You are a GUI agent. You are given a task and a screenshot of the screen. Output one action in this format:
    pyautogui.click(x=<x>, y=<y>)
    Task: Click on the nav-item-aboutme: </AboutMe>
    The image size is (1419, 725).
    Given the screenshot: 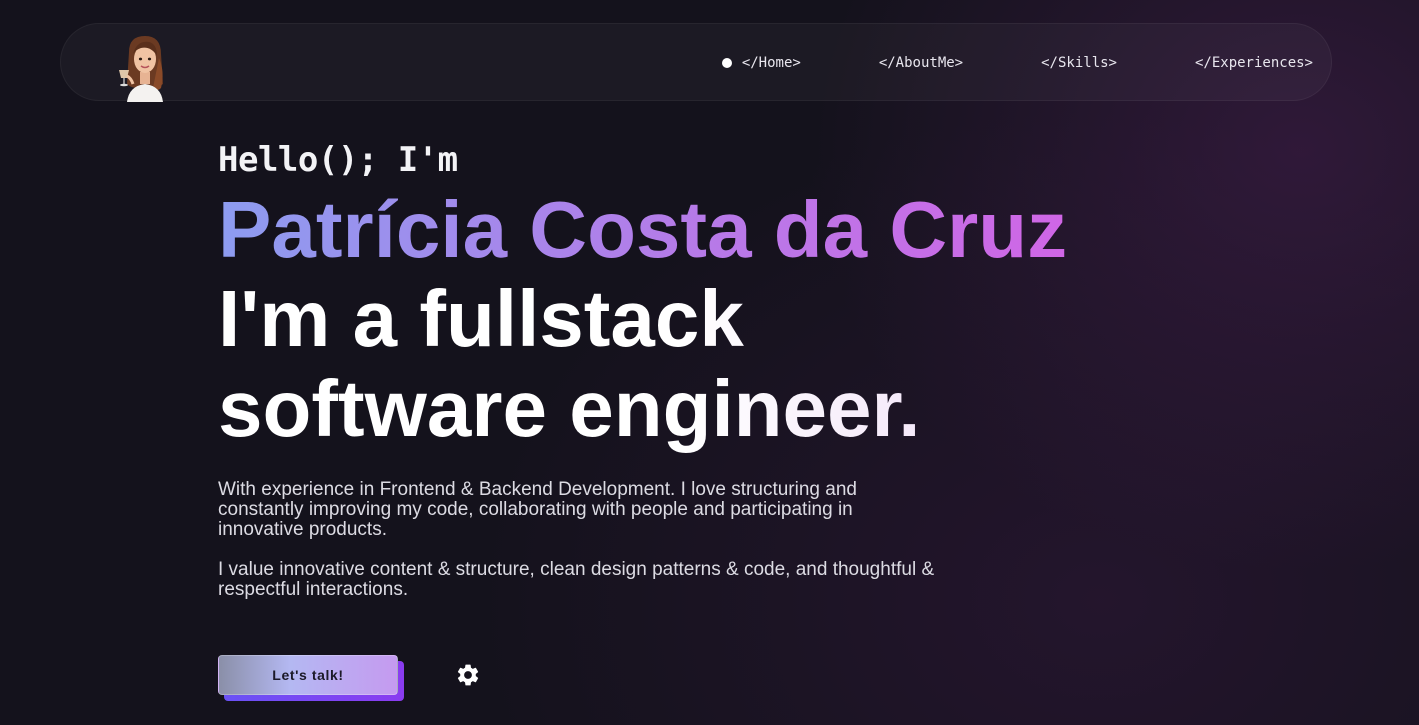 What is the action you would take?
    pyautogui.click(x=921, y=63)
    